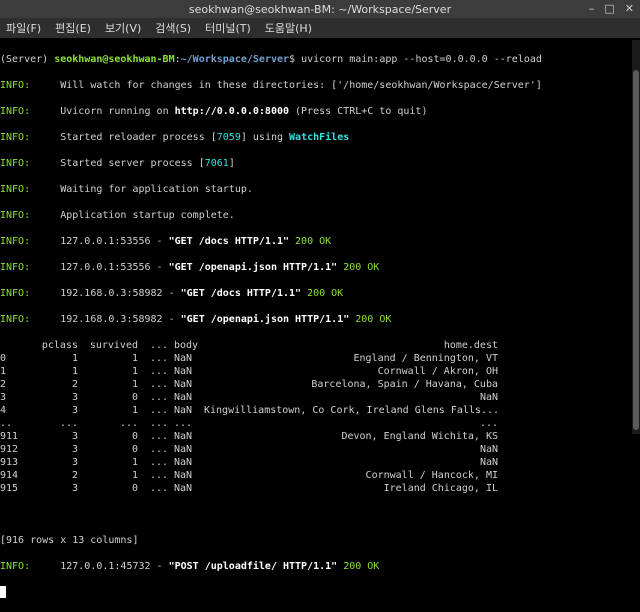 Image resolution: width=640 pixels, height=612 pixels. I want to click on menu-edit: 편집(E), so click(73, 28).